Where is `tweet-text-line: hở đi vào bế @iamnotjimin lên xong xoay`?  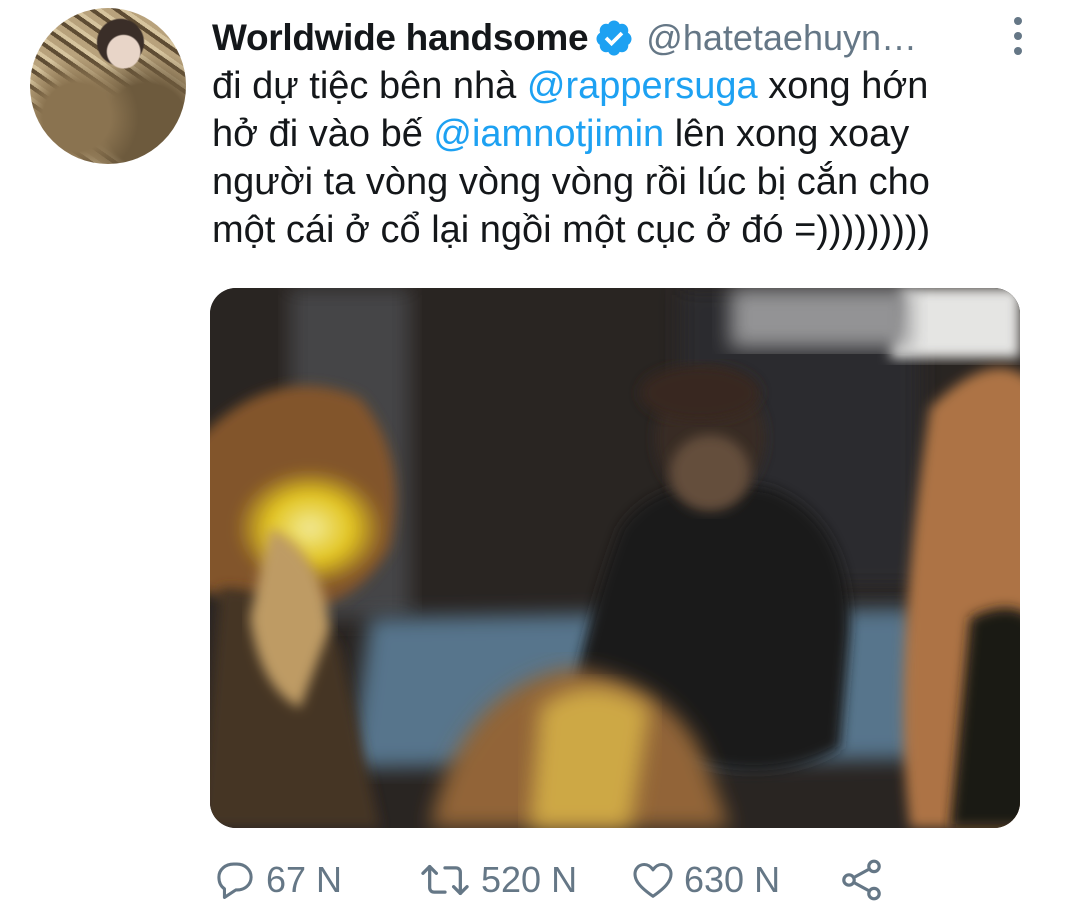
tweet-text-line: hở đi vào bế @iamnotjimin lên xong xoay is located at coordinates (627, 134).